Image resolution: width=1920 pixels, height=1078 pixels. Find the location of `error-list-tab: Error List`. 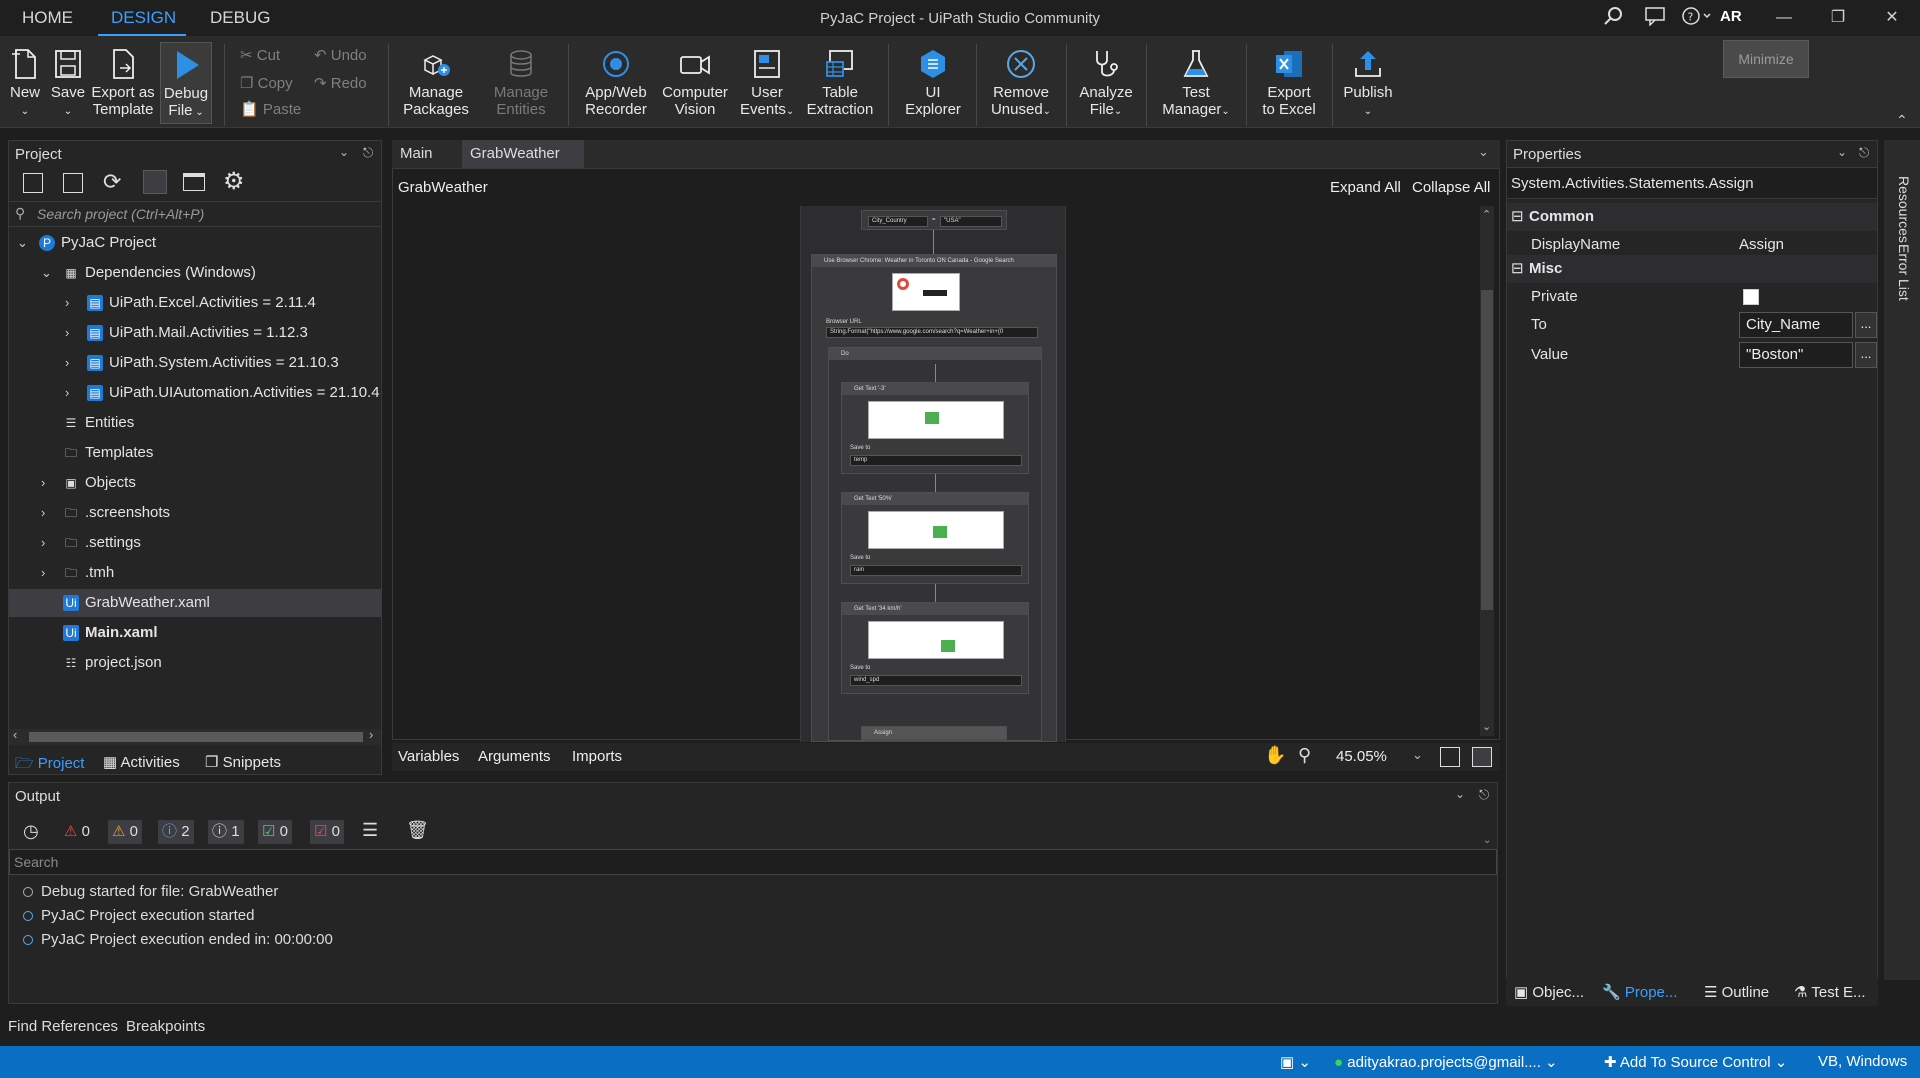

error-list-tab: Error List is located at coordinates (1904, 272).